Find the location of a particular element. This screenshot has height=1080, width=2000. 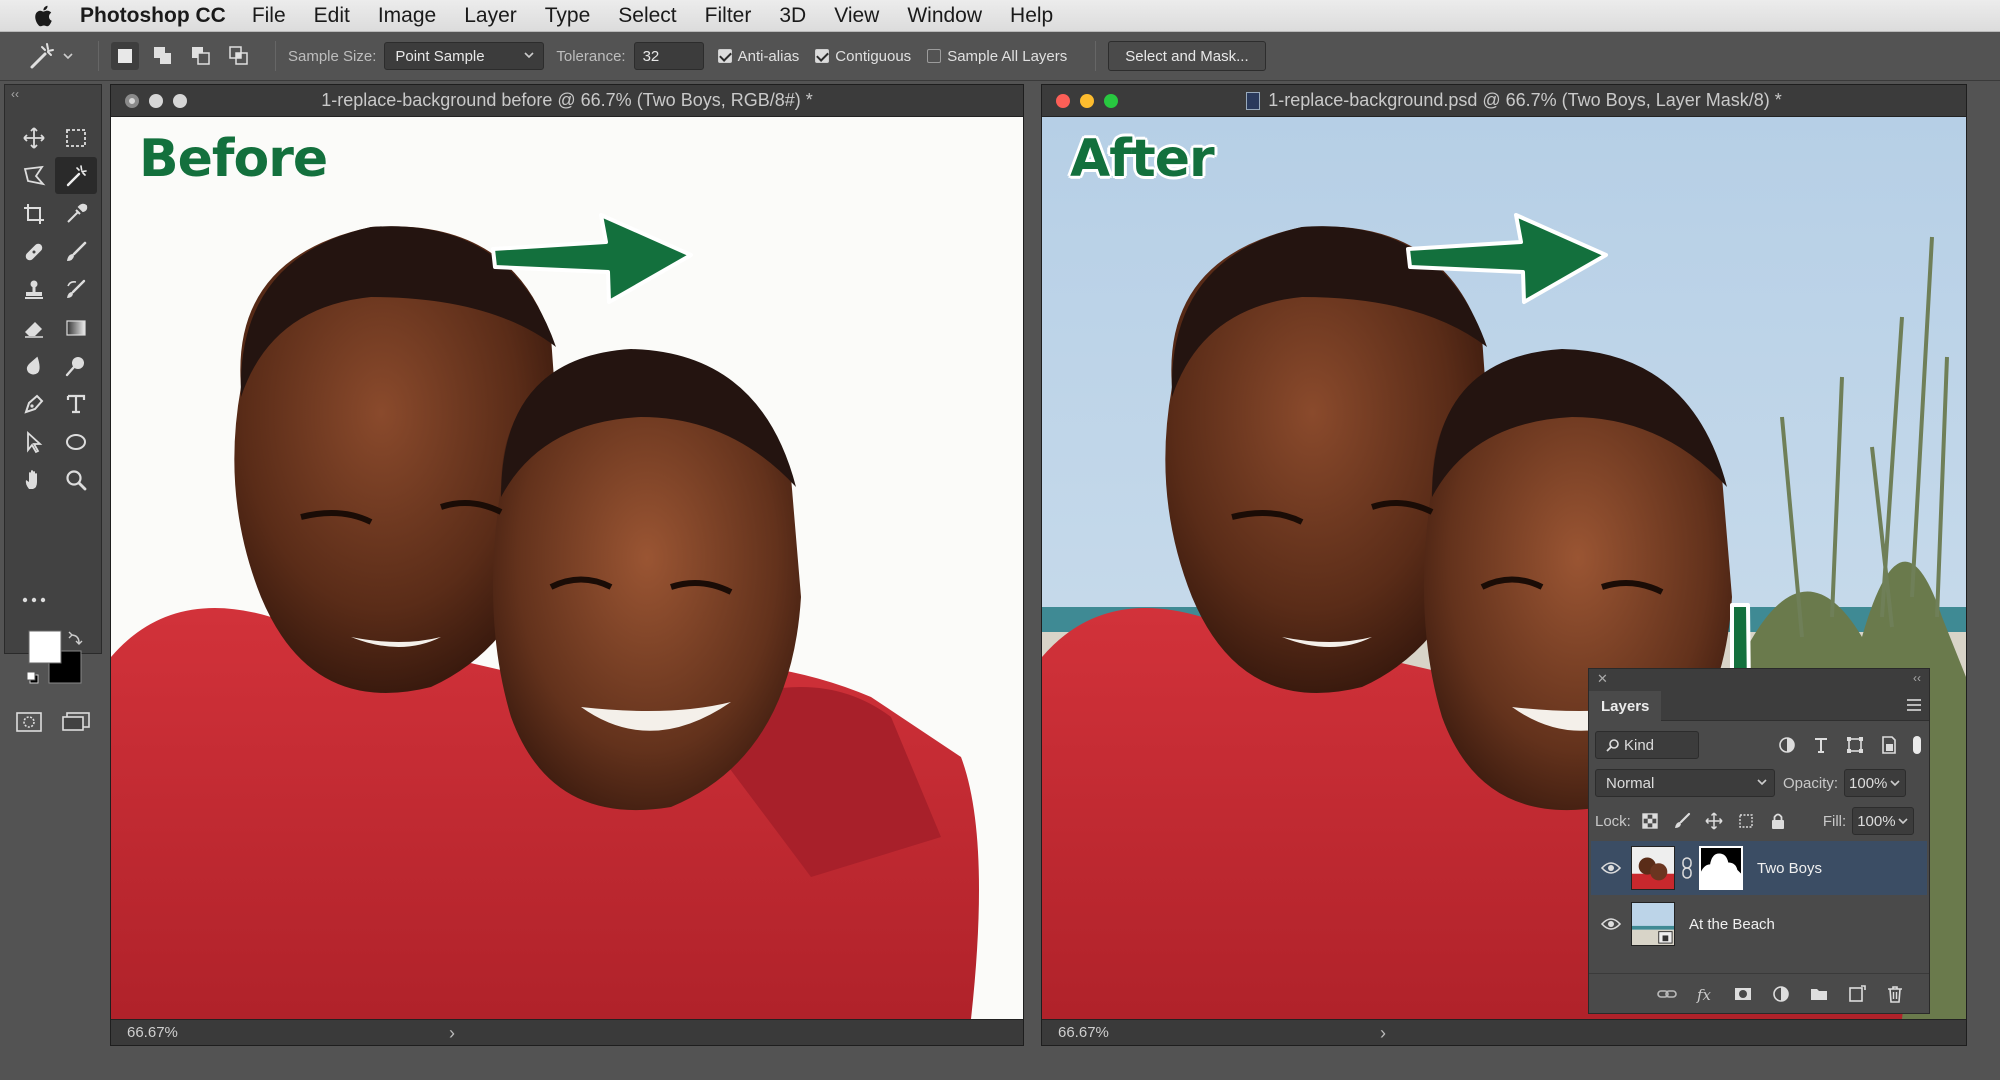

divider is located at coordinates (1096, 56).